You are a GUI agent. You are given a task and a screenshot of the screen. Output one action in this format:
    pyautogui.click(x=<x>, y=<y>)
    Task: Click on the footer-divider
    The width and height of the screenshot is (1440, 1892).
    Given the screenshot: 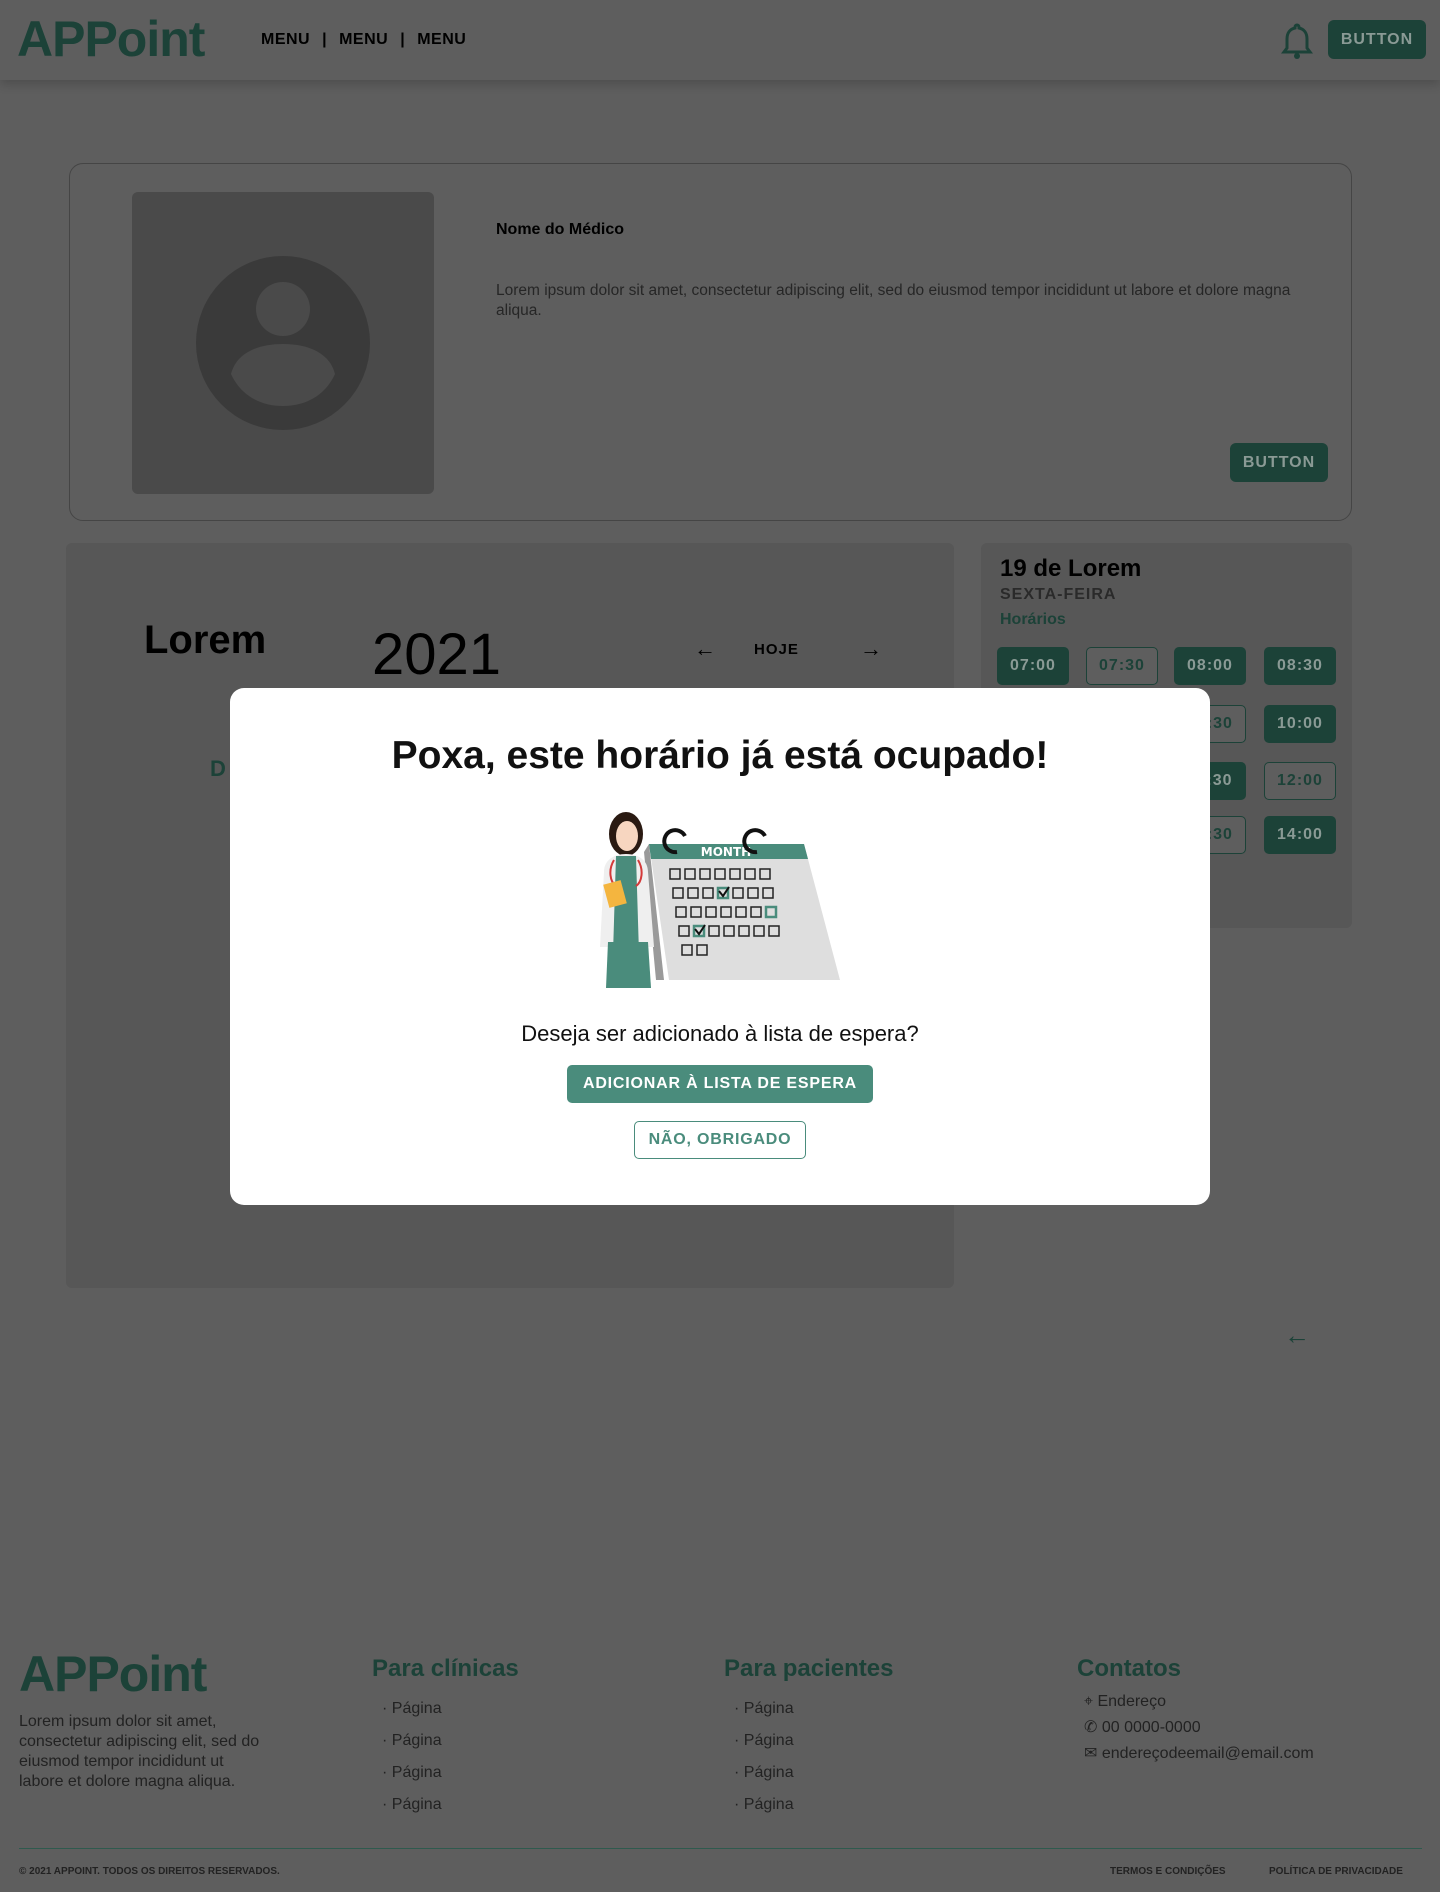 What is the action you would take?
    pyautogui.click(x=720, y=1848)
    